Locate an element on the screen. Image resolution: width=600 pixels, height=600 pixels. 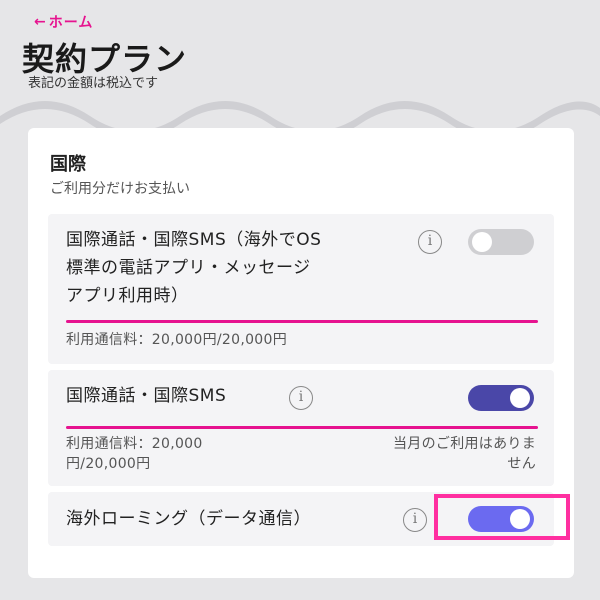
roaming-label: 海外ローミング（データ通信） is located at coordinates (188, 519).